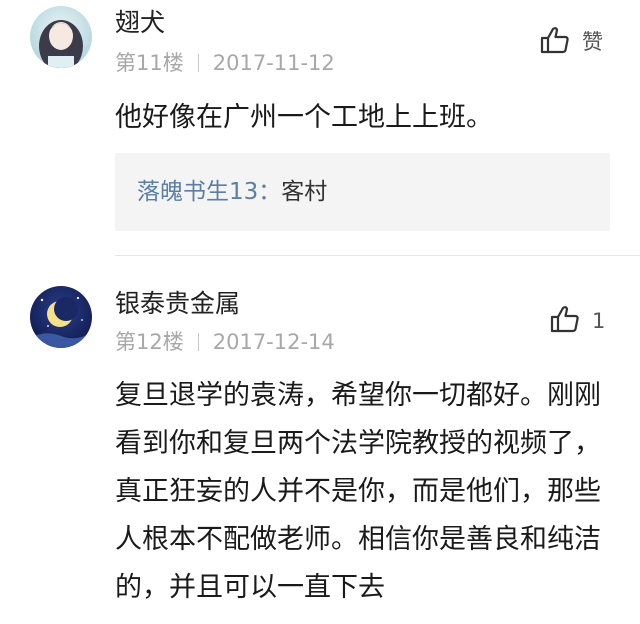 The width and height of the screenshot is (640, 624). I want to click on meta-divider, so click(198, 342).